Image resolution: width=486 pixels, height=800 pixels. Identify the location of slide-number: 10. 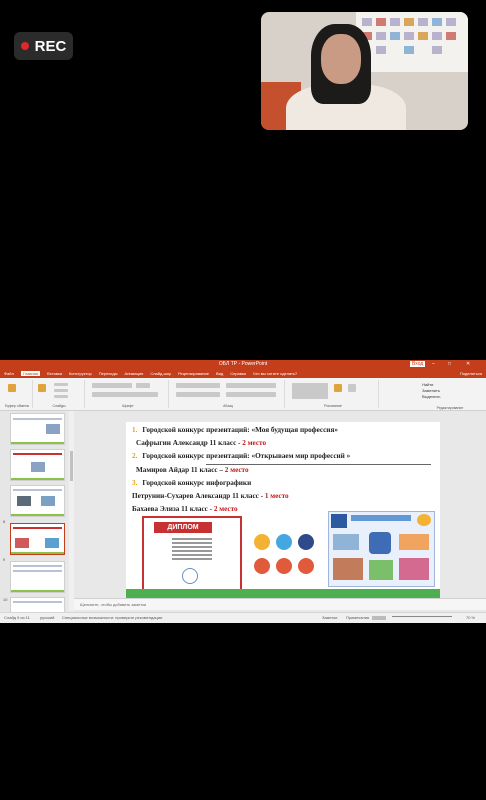
(5, 599).